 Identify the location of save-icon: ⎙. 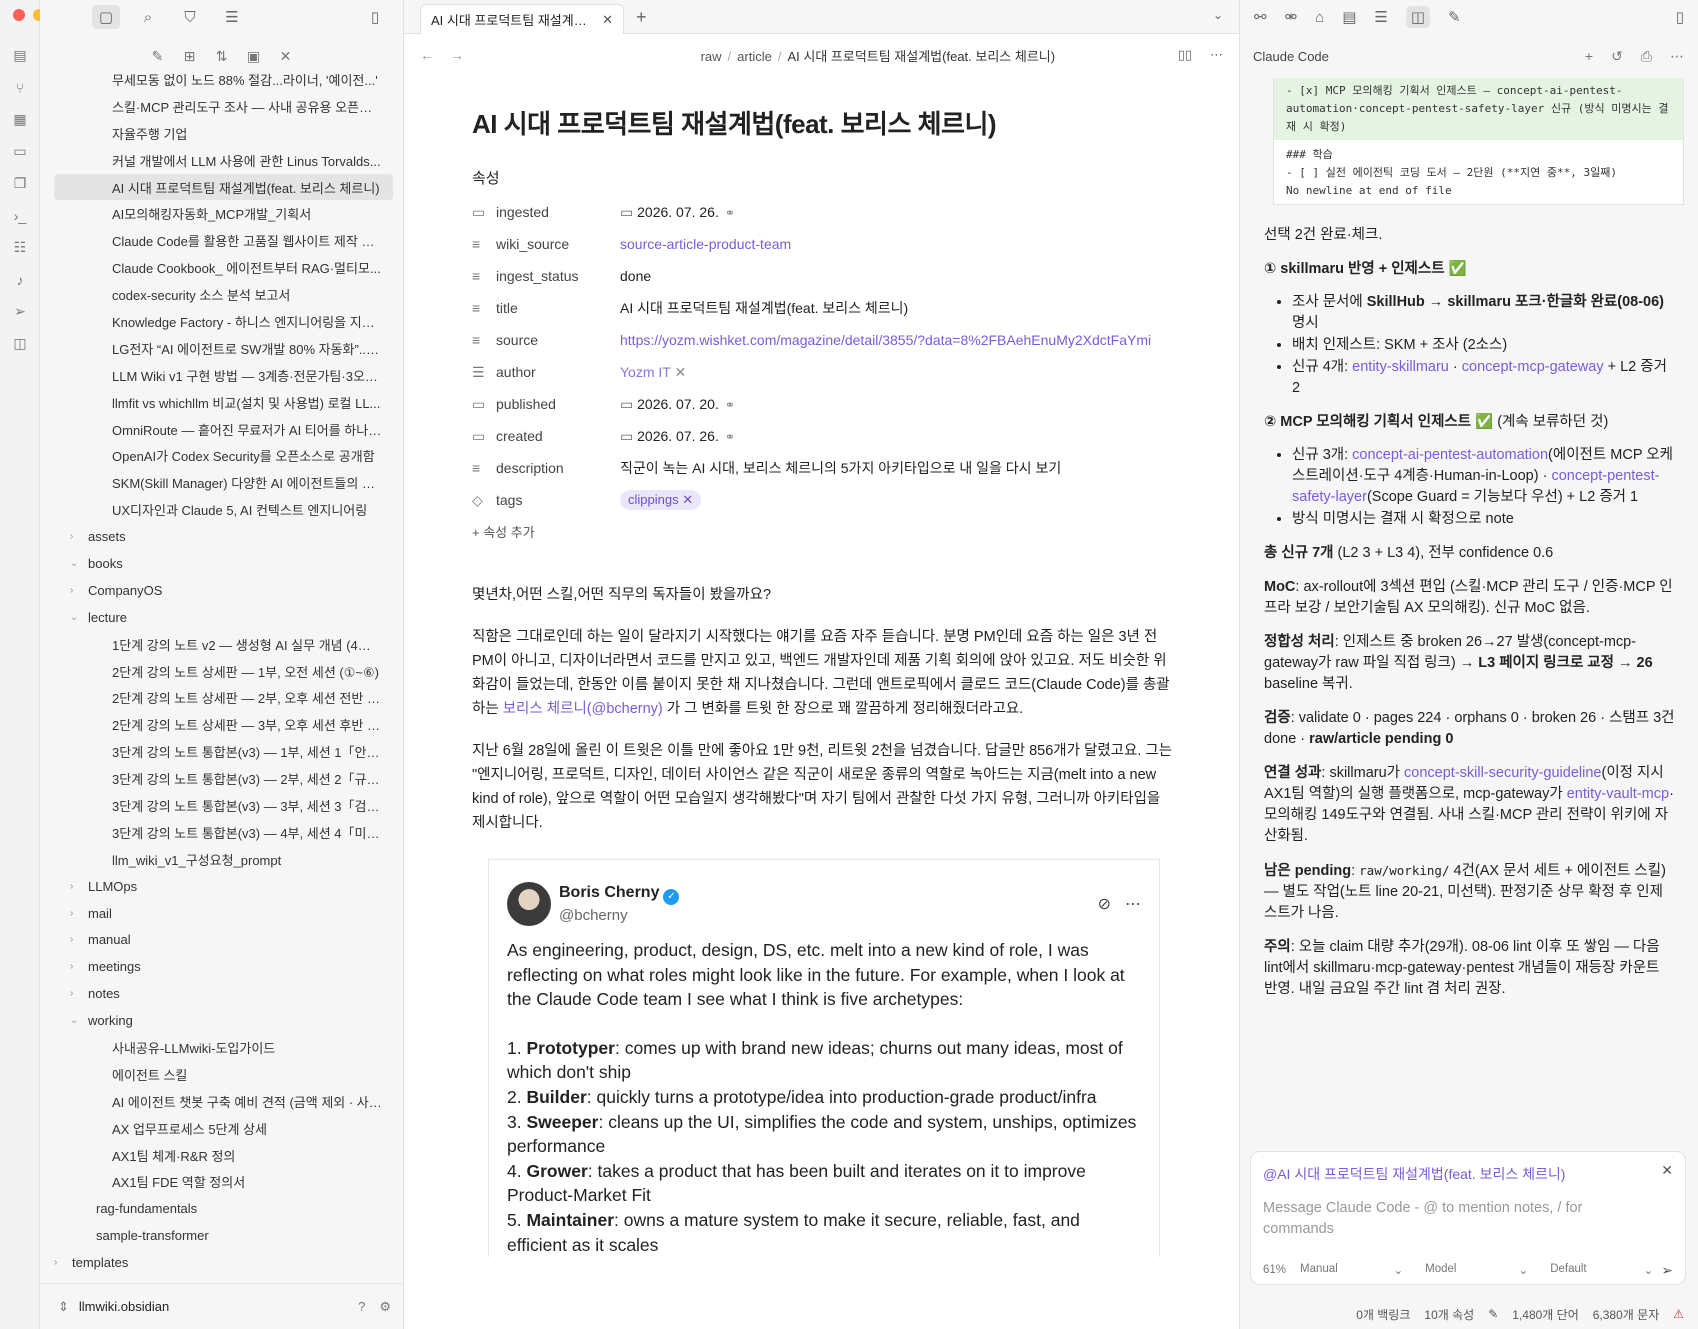
(1646, 56).